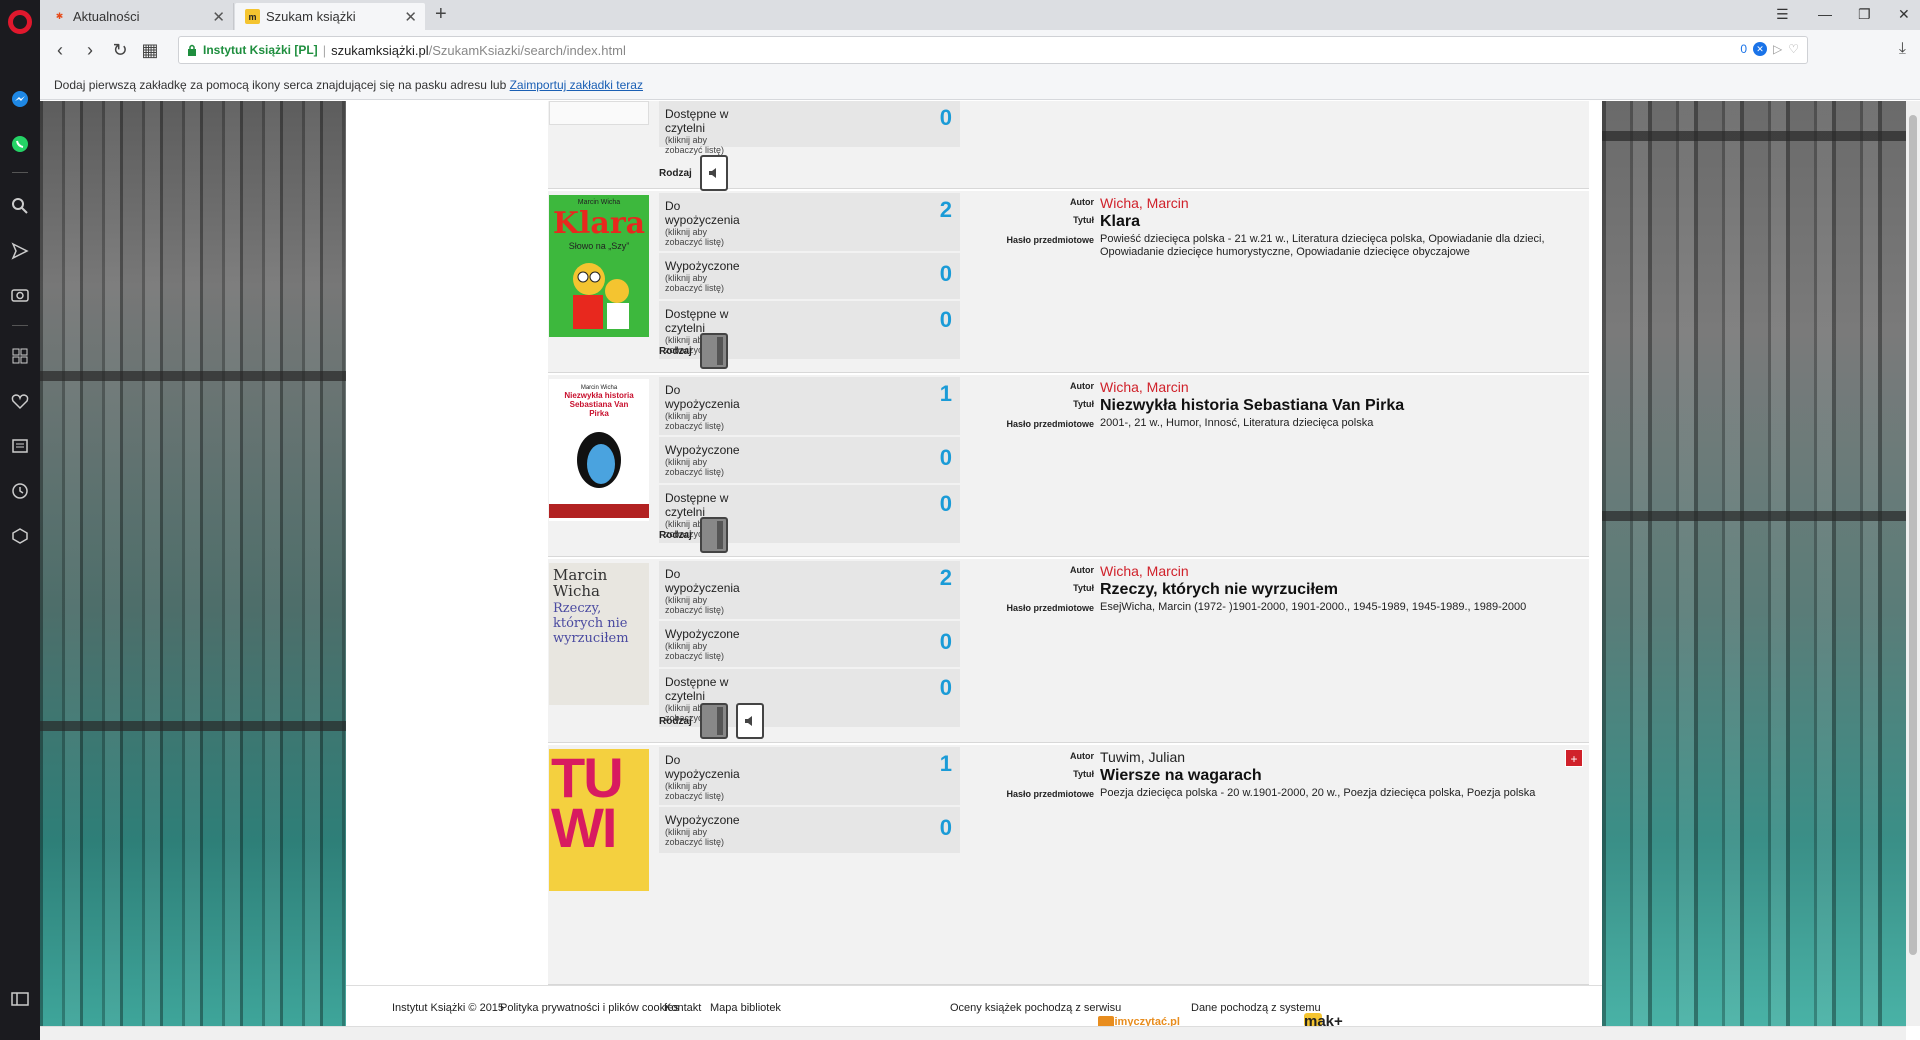 The image size is (1920, 1040). I want to click on history-icon, so click(20, 491).